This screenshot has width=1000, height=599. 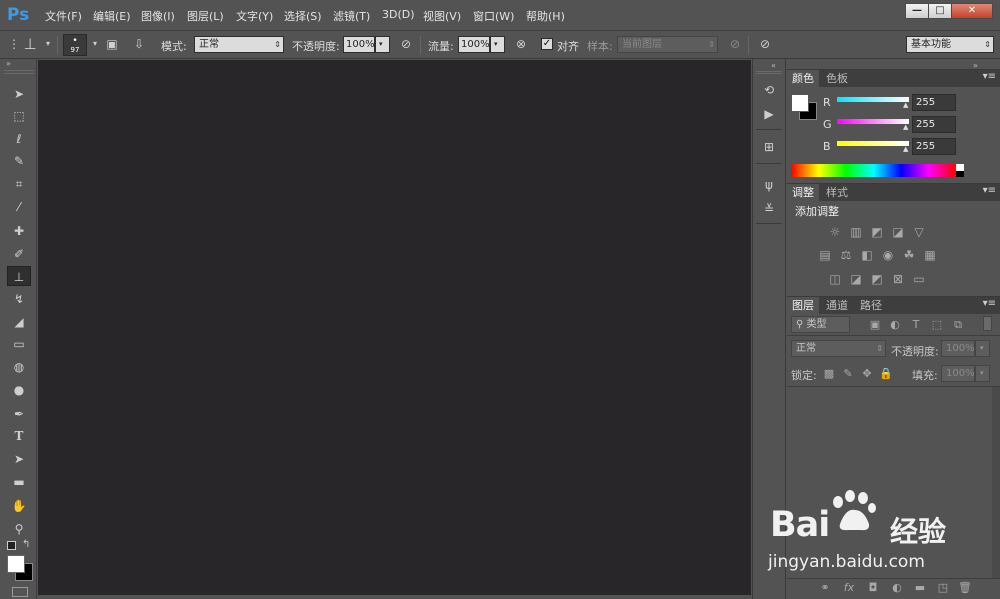 What do you see at coordinates (897, 588) in the screenshot?
I see `new-adjustment-layer-icon: ◐` at bounding box center [897, 588].